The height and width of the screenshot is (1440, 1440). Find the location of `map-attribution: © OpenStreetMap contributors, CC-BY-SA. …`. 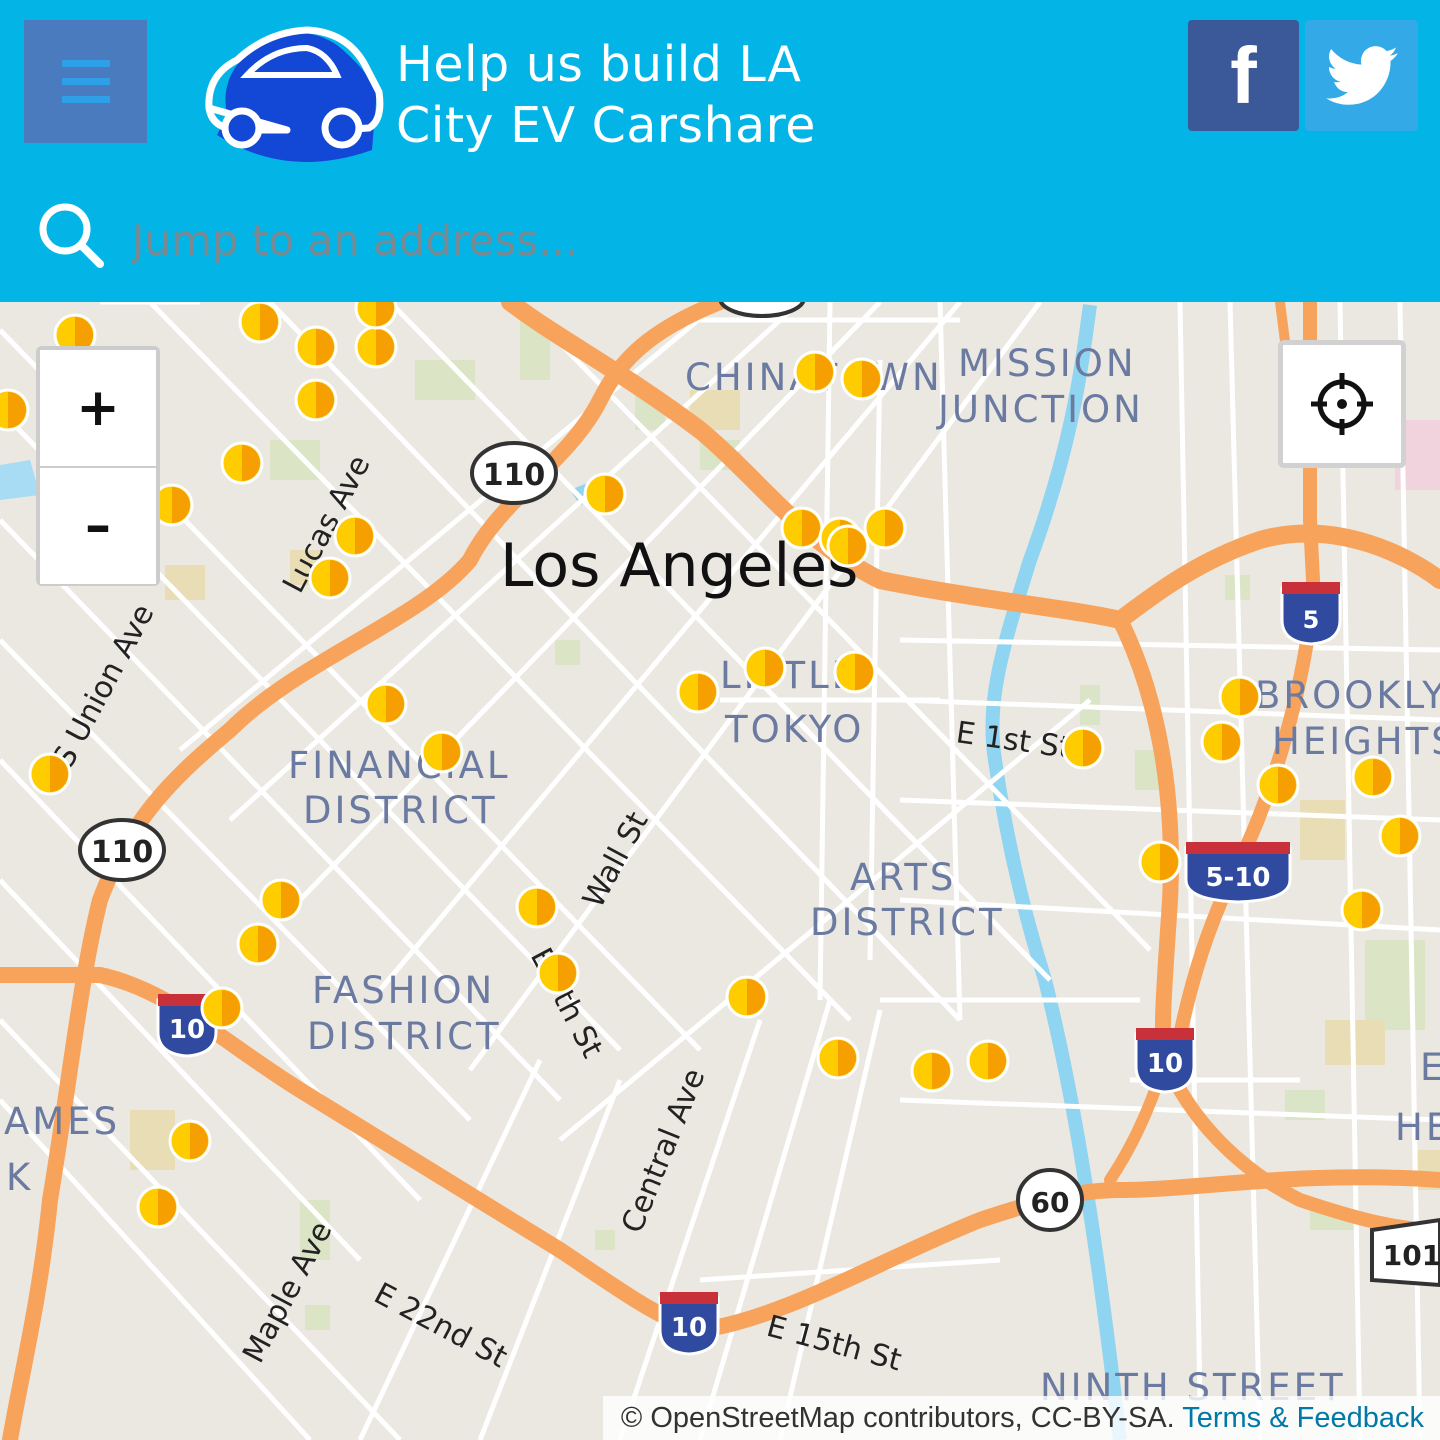

map-attribution: © OpenStreetMap contributors, CC-BY-SA. … is located at coordinates (1021, 1418).